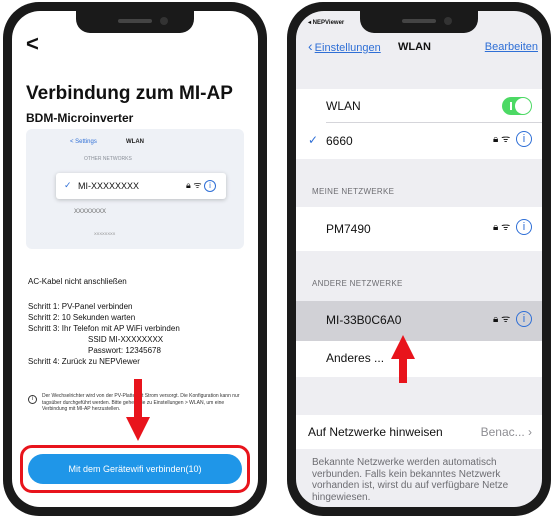  What do you see at coordinates (357, 283) in the screenshot?
I see `other-networks-header: ANDERE NETZWERKE` at bounding box center [357, 283].